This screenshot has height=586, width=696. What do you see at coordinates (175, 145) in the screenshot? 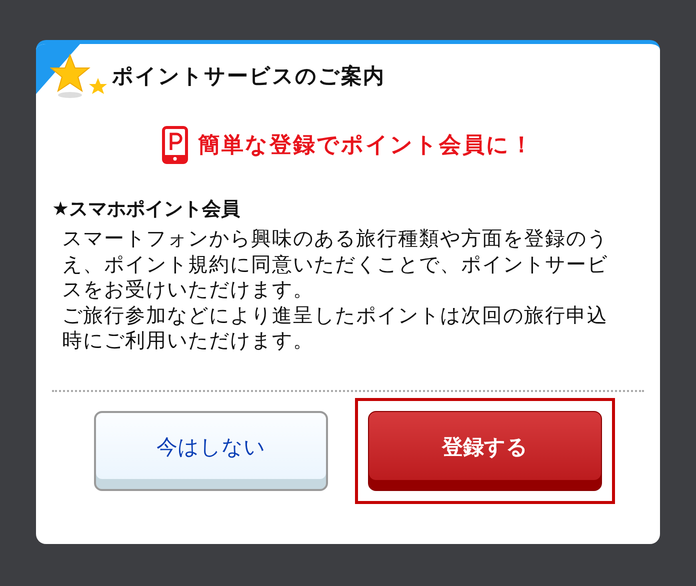
I see `smartphone-point-icon` at bounding box center [175, 145].